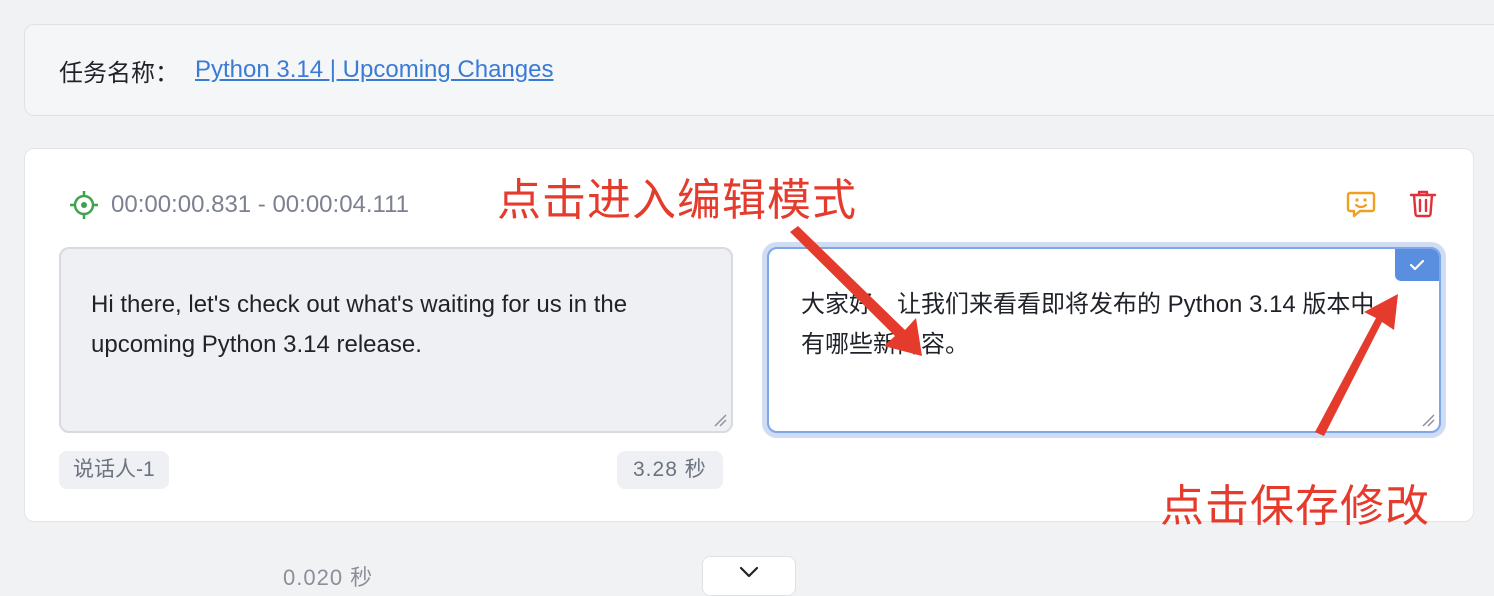 This screenshot has height=596, width=1494. I want to click on delete-button, so click(1423, 203).